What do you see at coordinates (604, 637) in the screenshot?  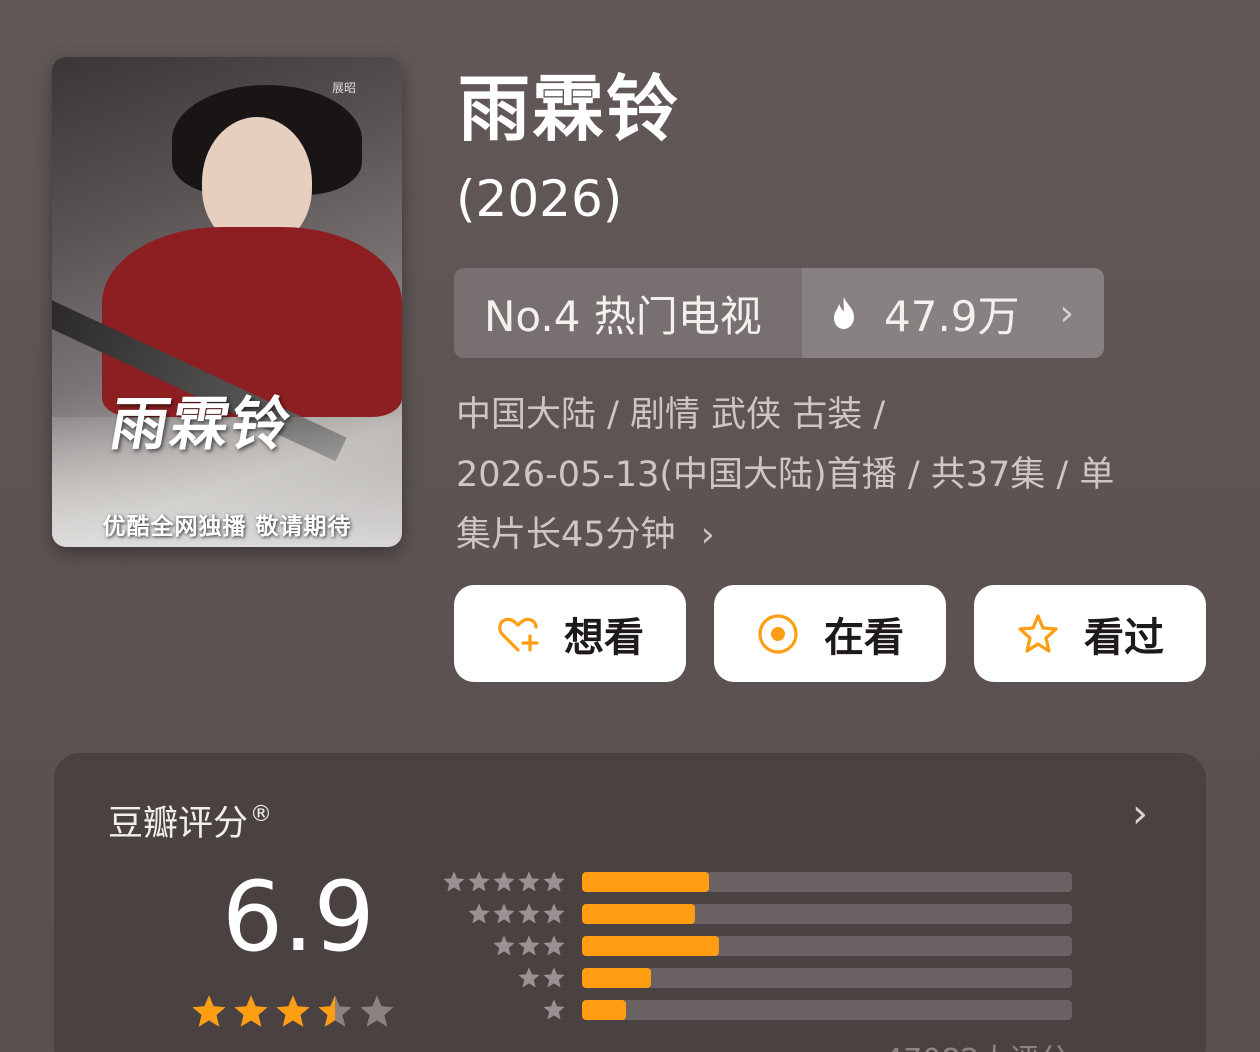 I see `want-to-watch-label: 想看` at bounding box center [604, 637].